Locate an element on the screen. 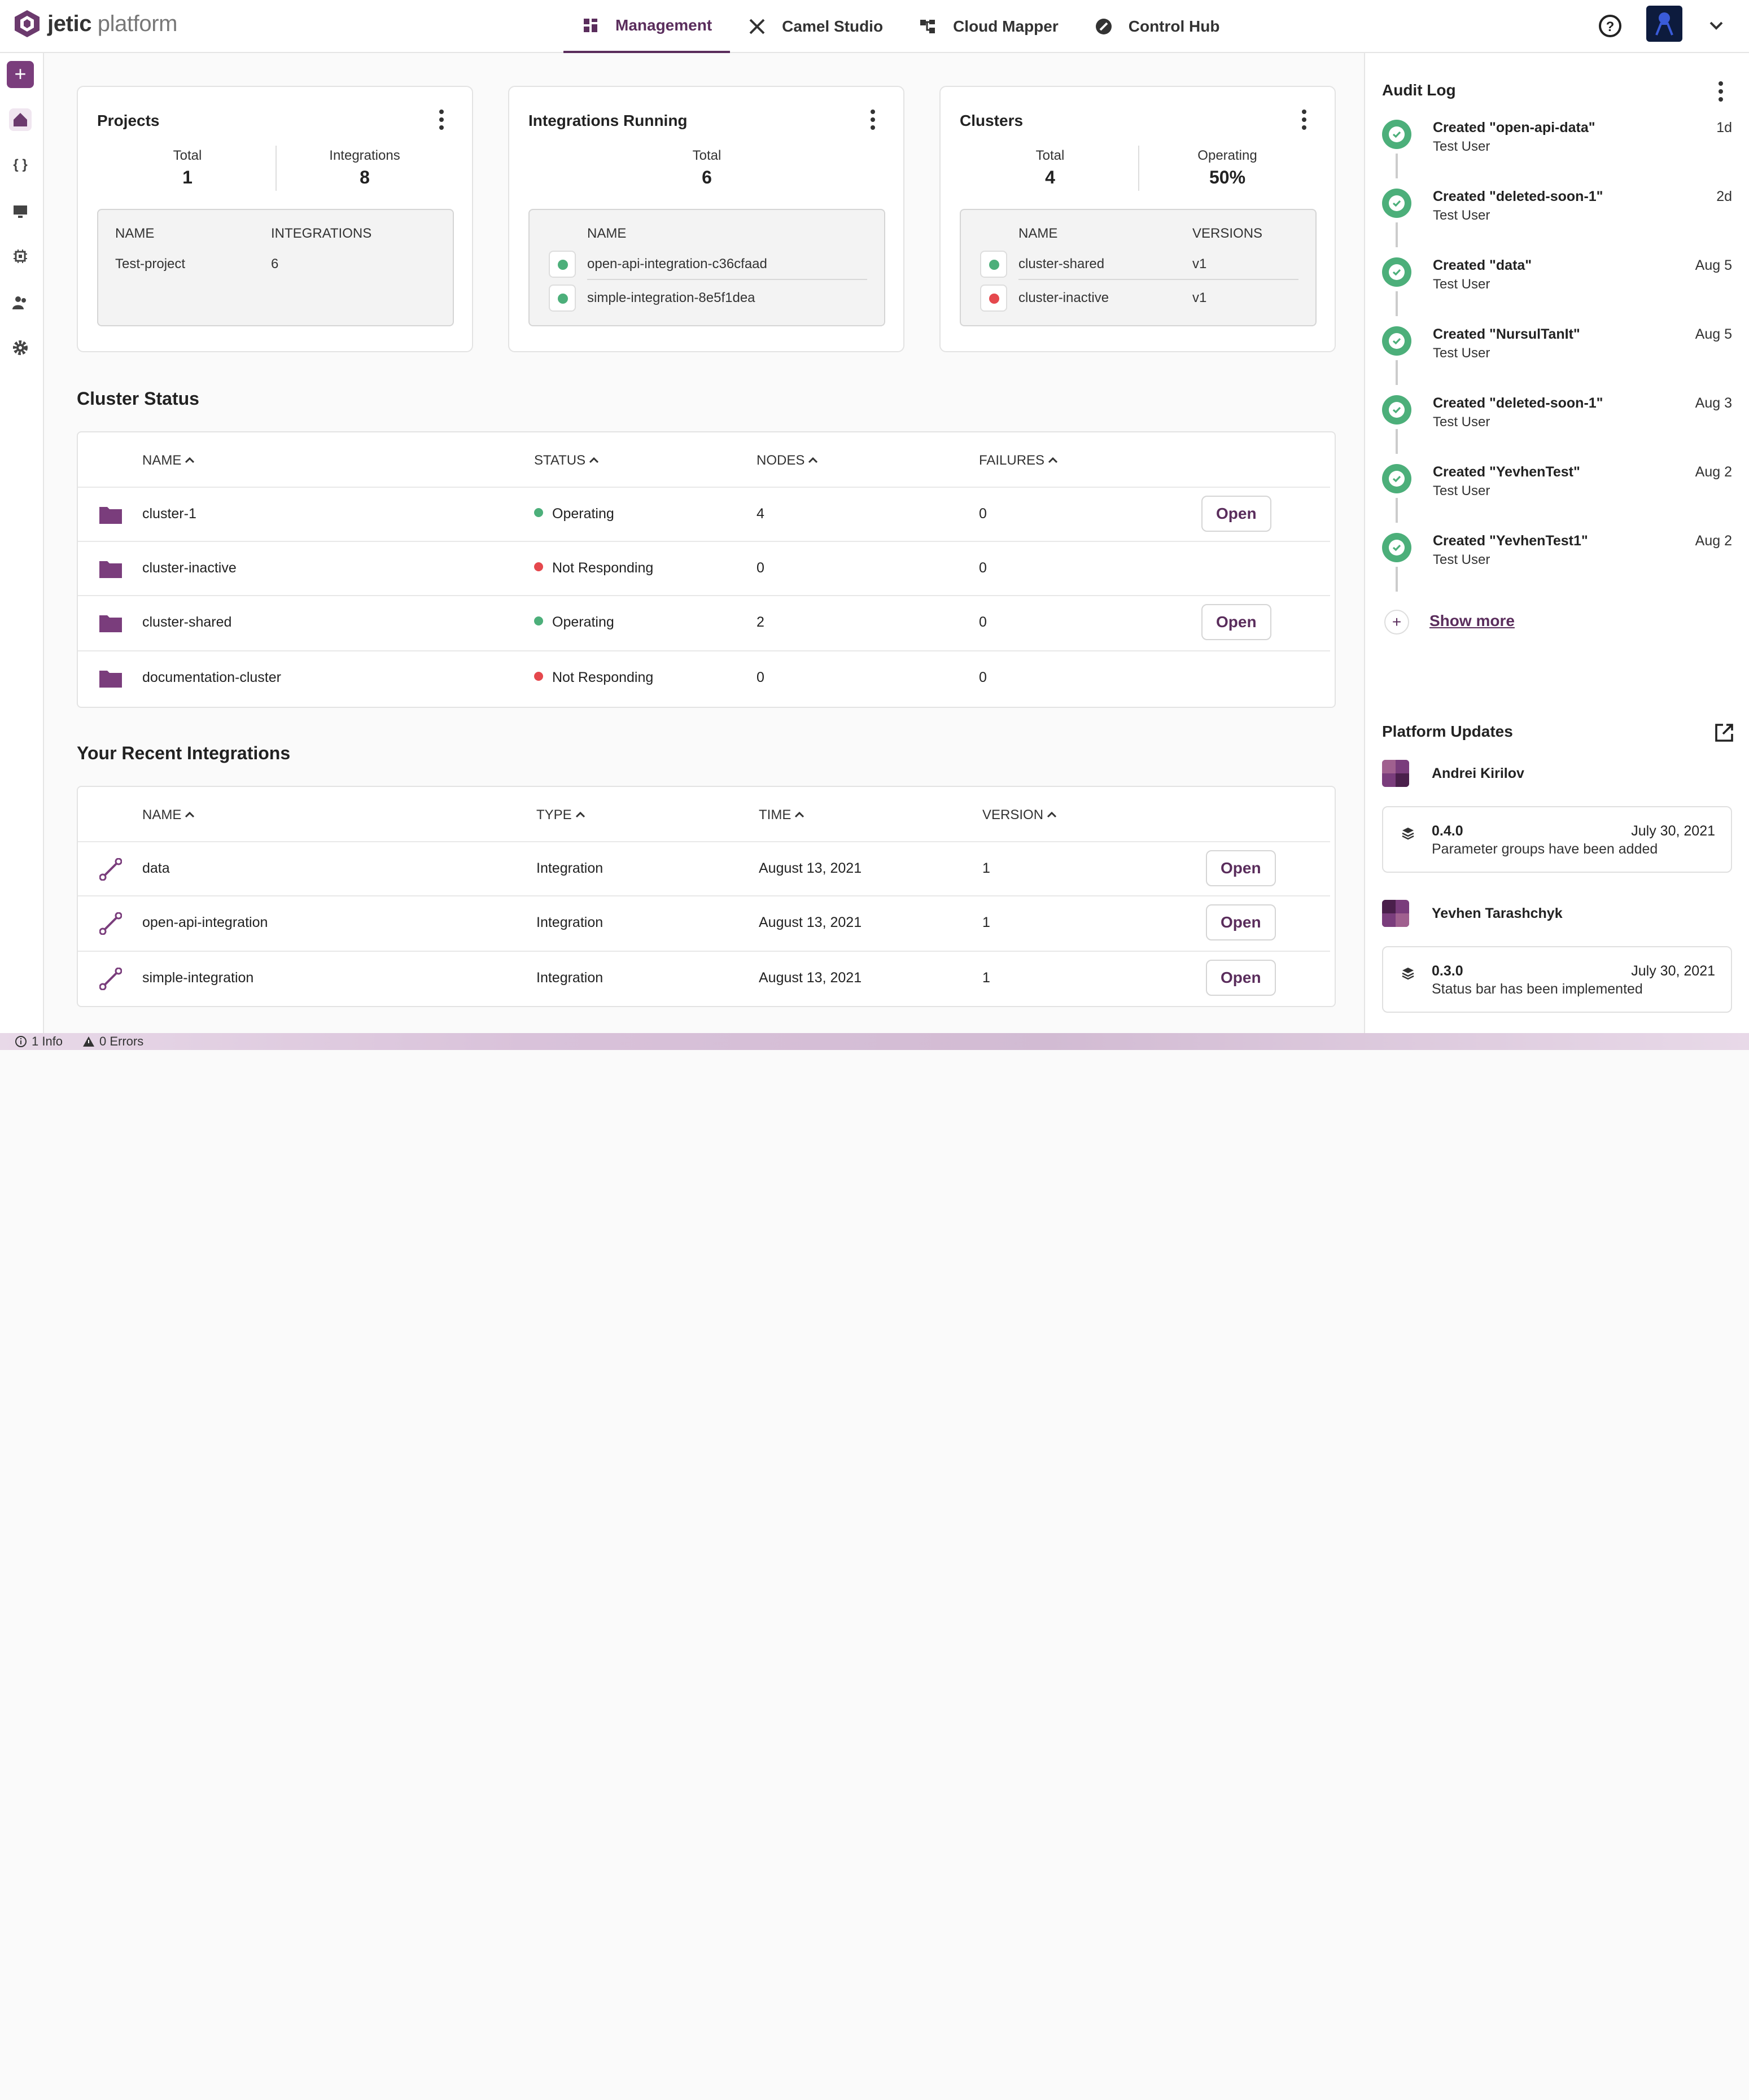 This screenshot has width=1749, height=2100. card-title: Integrations Running is located at coordinates (608, 121).